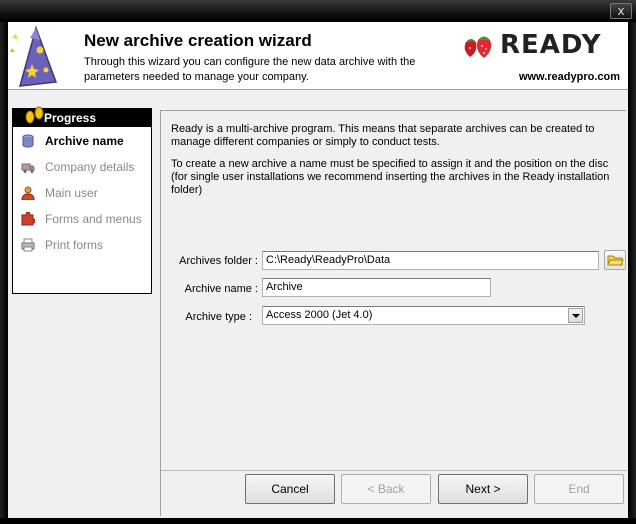 This screenshot has height=524, width=636. I want to click on browse-folder-button, so click(615, 260).